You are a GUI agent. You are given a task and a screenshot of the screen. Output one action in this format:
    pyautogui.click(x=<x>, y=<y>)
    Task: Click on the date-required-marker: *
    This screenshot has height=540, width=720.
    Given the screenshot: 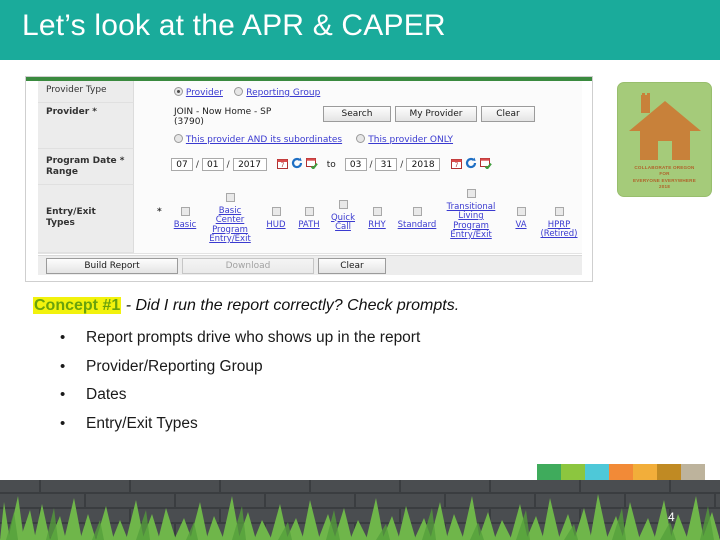 What is the action you would take?
    pyautogui.click(x=122, y=161)
    